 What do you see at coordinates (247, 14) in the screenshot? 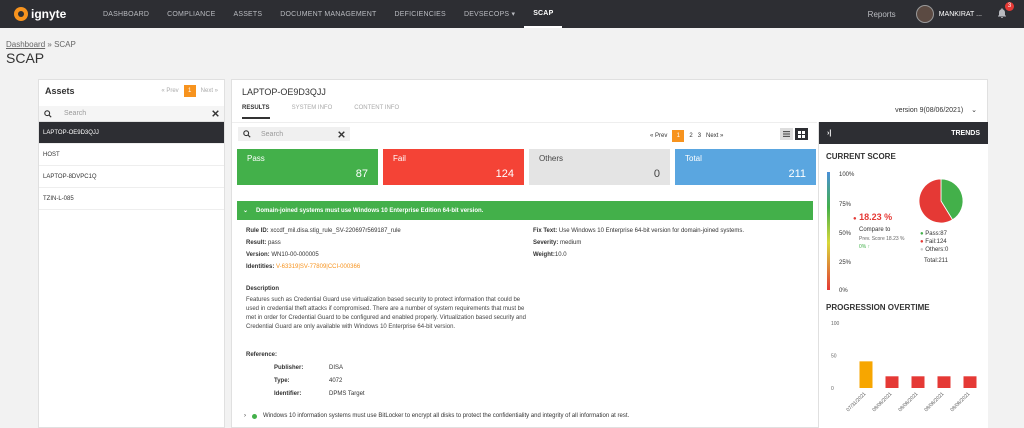
I see `nav-assets: ASSETS` at bounding box center [247, 14].